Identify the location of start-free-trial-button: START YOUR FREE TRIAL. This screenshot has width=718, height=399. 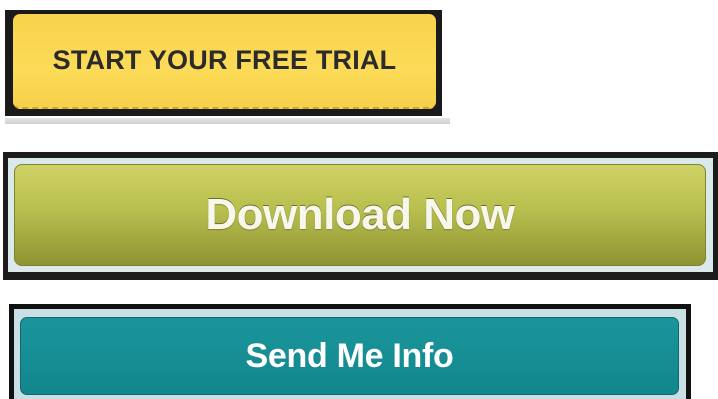
(224, 61).